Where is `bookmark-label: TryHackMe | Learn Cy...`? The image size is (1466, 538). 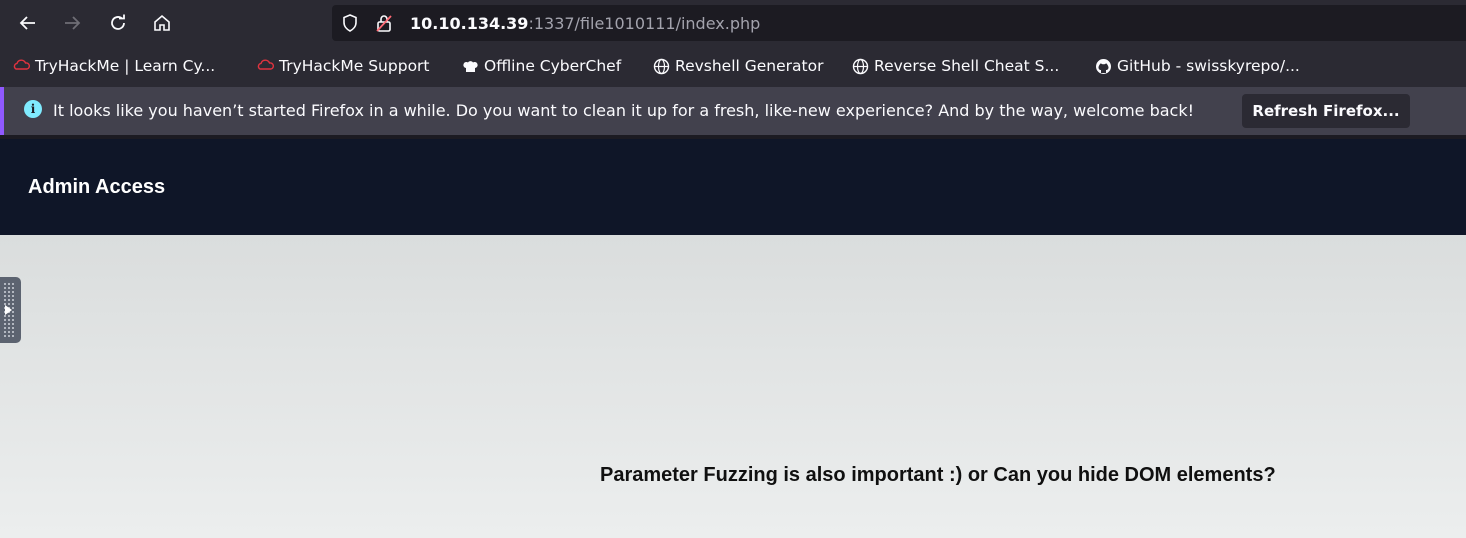
bookmark-label: TryHackMe | Learn Cy... is located at coordinates (125, 66).